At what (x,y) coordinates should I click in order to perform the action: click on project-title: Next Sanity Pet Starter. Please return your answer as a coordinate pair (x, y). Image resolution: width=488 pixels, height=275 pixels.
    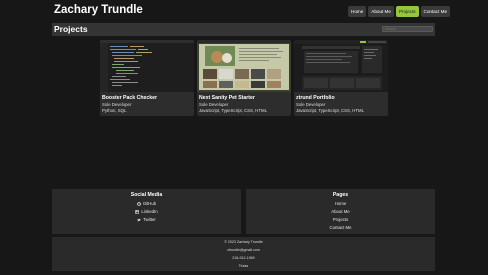
    Looking at the image, I should click on (227, 98).